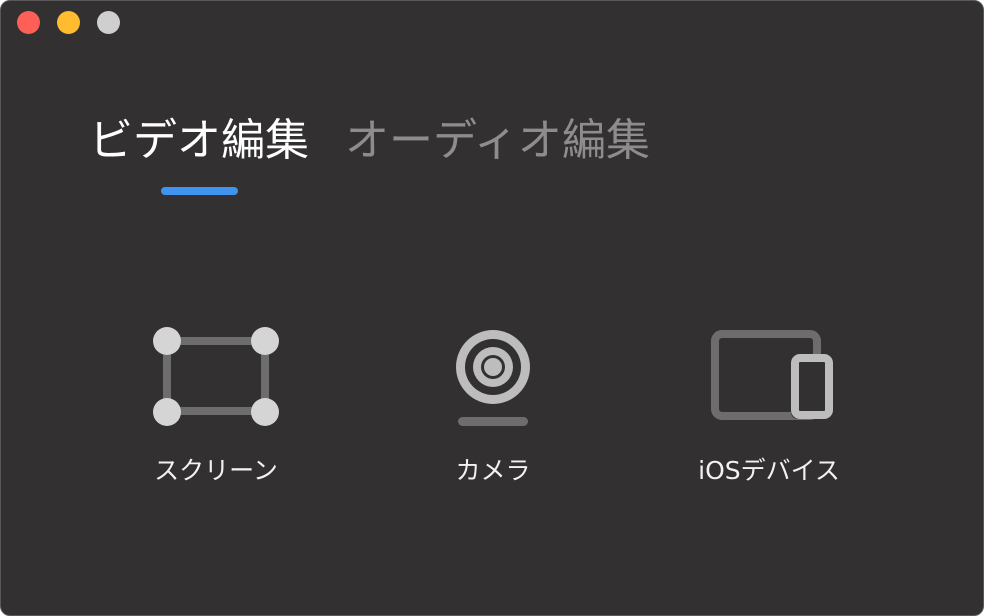 This screenshot has height=616, width=984. I want to click on ios-device-icon, so click(769, 376).